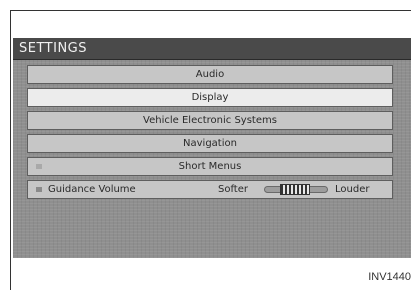  Describe the element at coordinates (389, 277) in the screenshot. I see `figure-caption: INV1440` at that location.